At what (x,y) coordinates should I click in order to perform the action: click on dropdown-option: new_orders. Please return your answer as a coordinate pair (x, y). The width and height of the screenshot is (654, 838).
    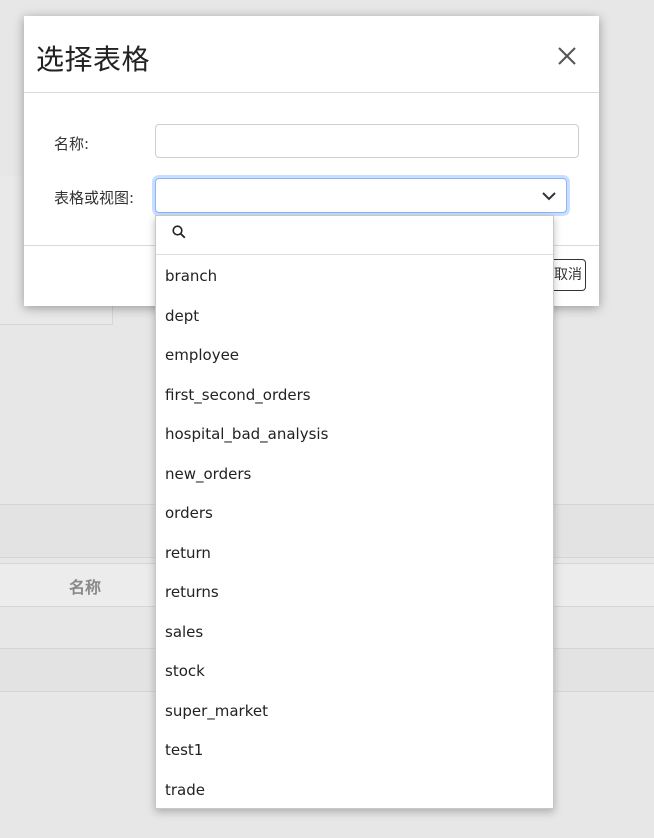
    Looking at the image, I should click on (354, 475).